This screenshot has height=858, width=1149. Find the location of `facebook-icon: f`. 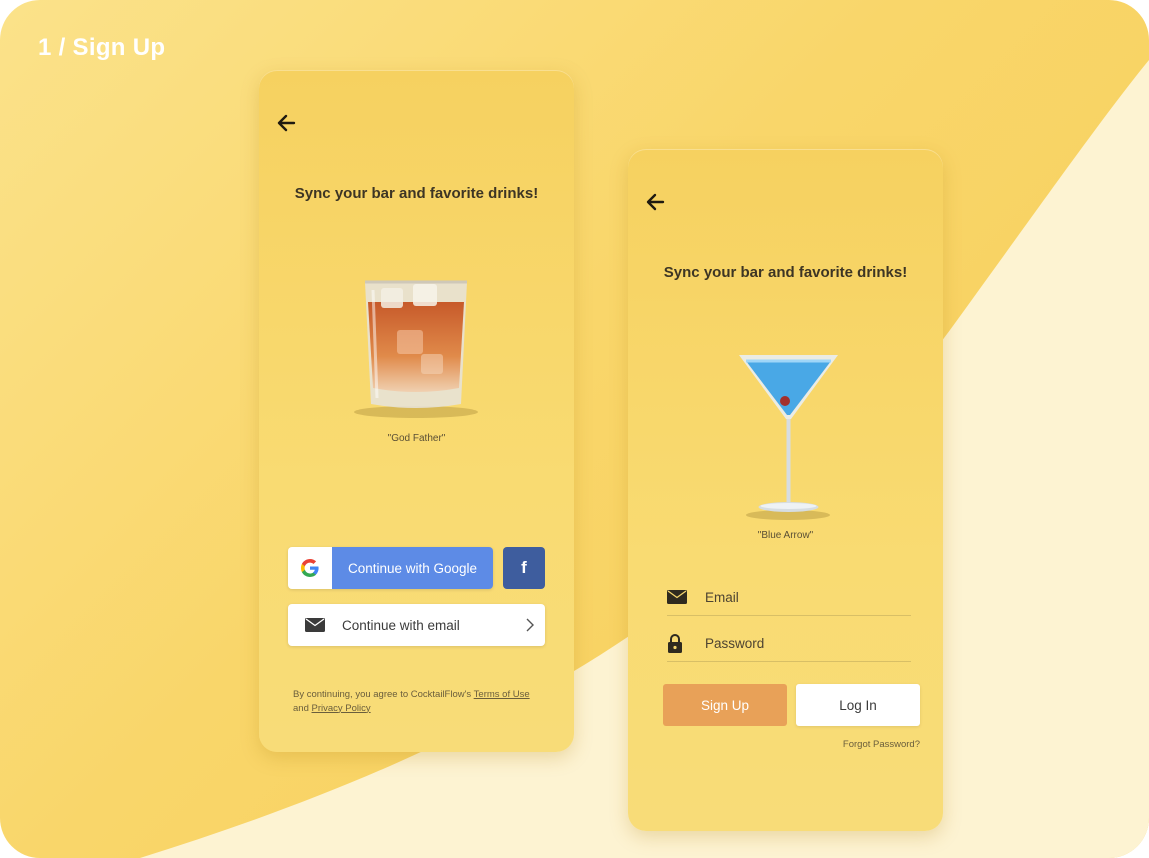

facebook-icon: f is located at coordinates (524, 567).